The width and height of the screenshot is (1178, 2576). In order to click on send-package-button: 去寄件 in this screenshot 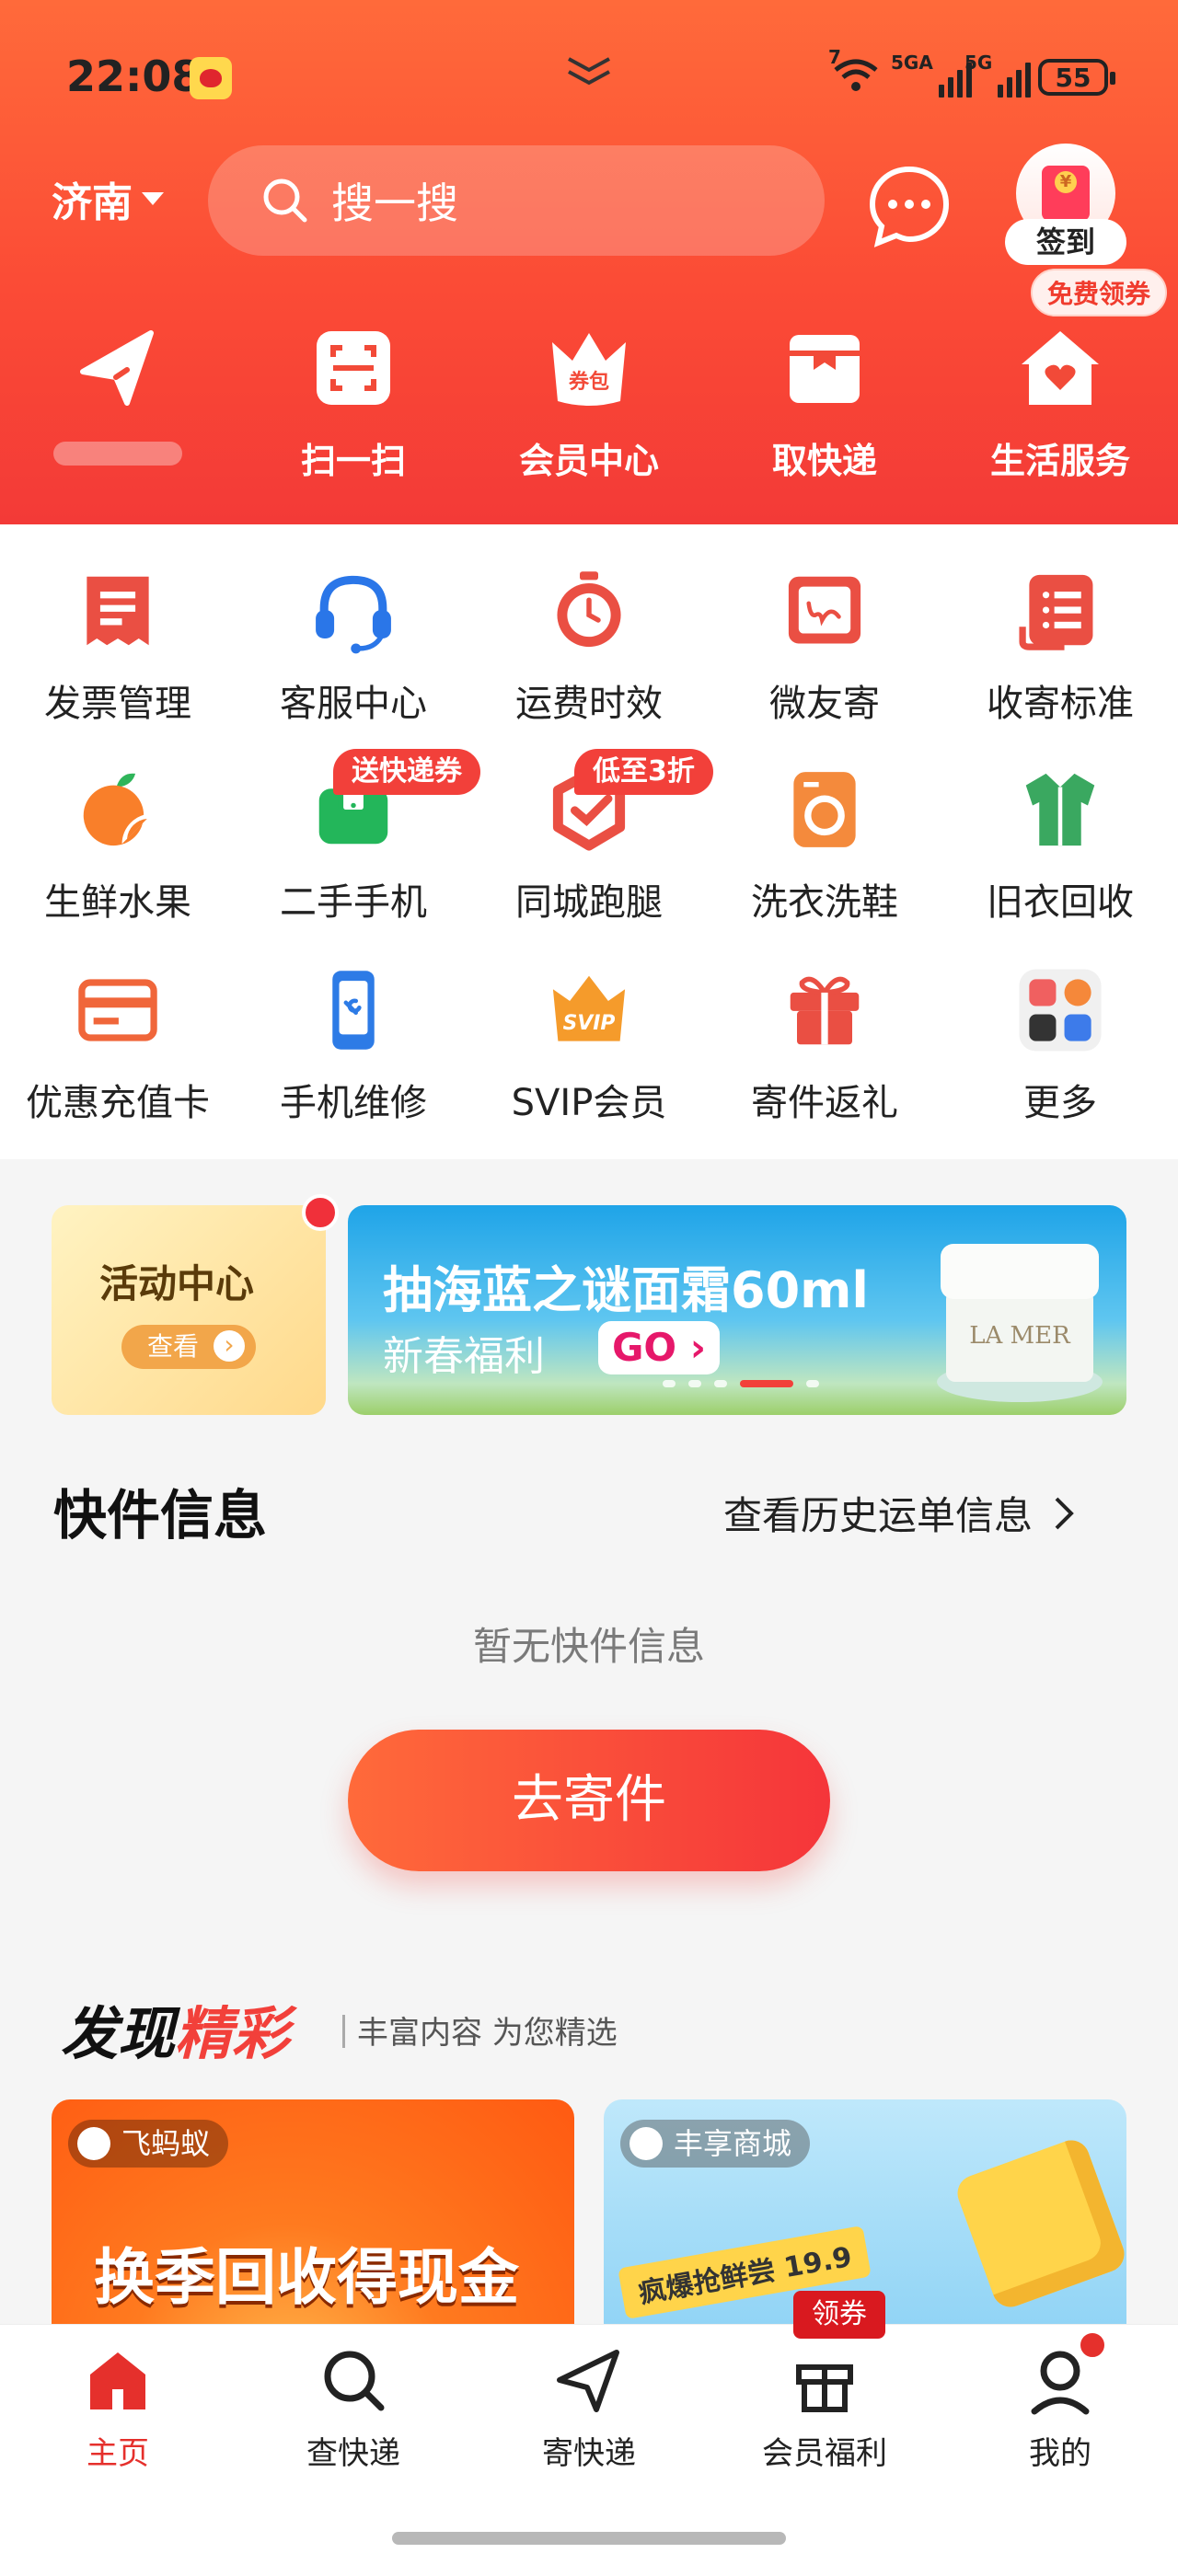, I will do `click(589, 1800)`.